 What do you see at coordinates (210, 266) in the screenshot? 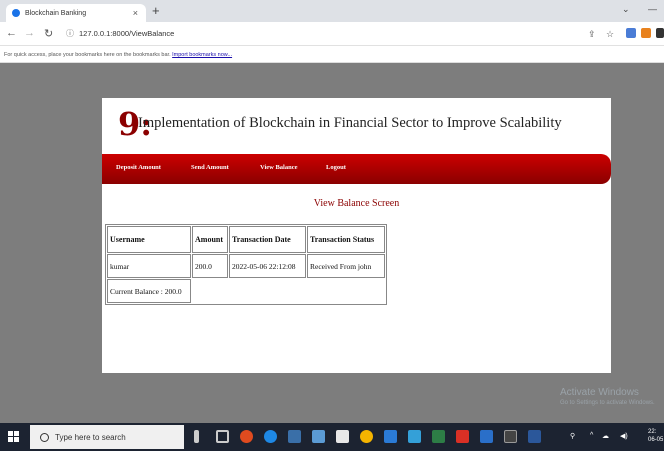
I see `cell-amount: 200.0` at bounding box center [210, 266].